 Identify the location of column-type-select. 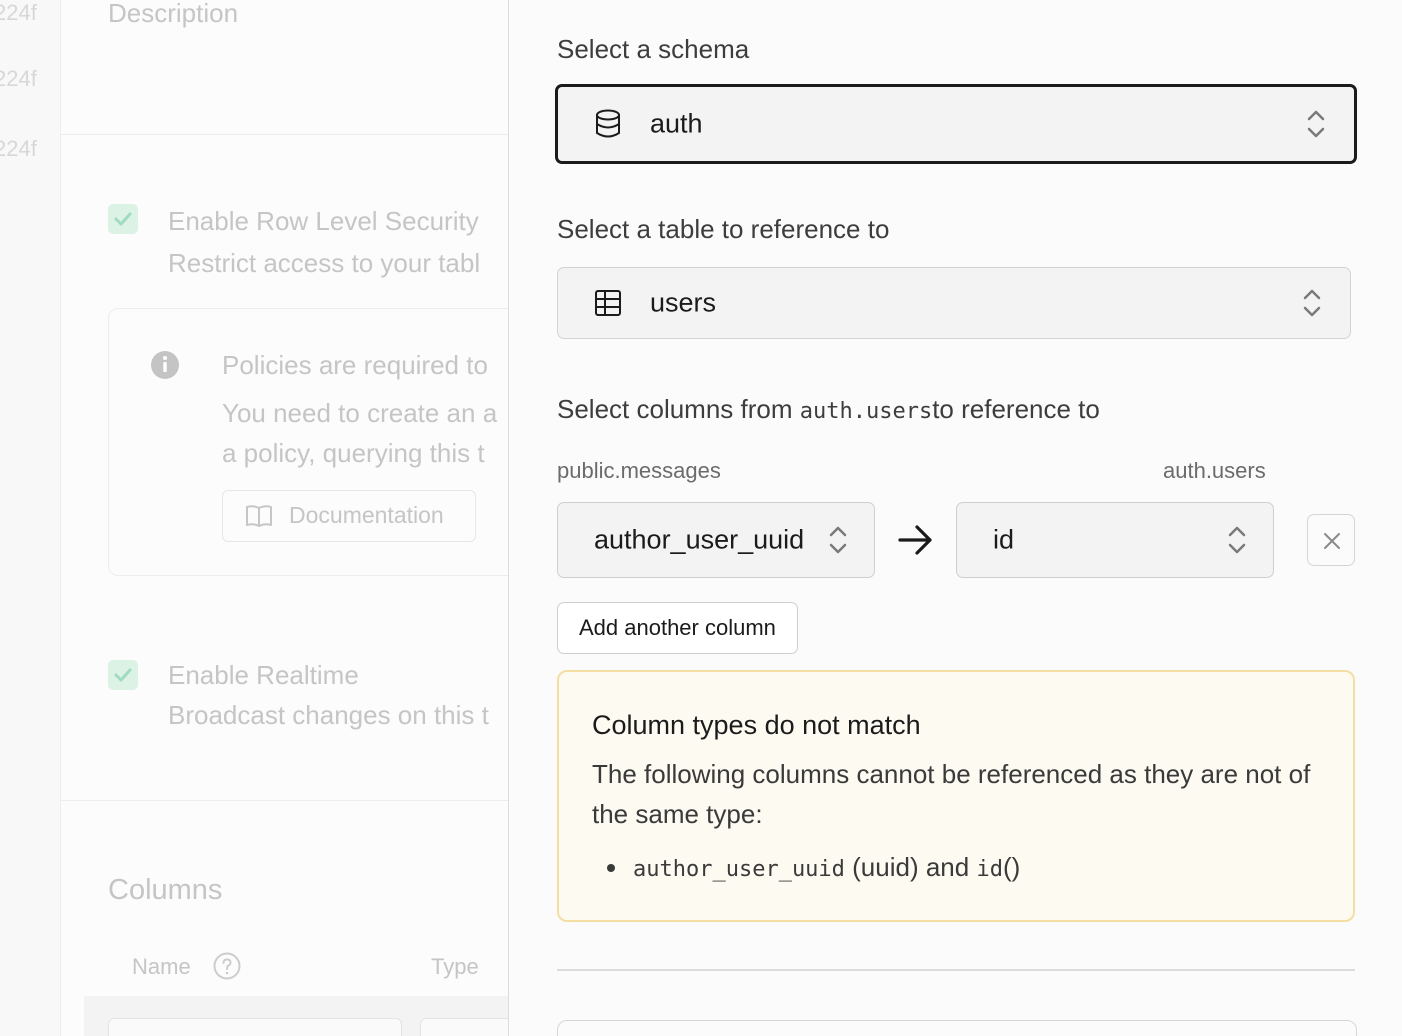
(464, 1027).